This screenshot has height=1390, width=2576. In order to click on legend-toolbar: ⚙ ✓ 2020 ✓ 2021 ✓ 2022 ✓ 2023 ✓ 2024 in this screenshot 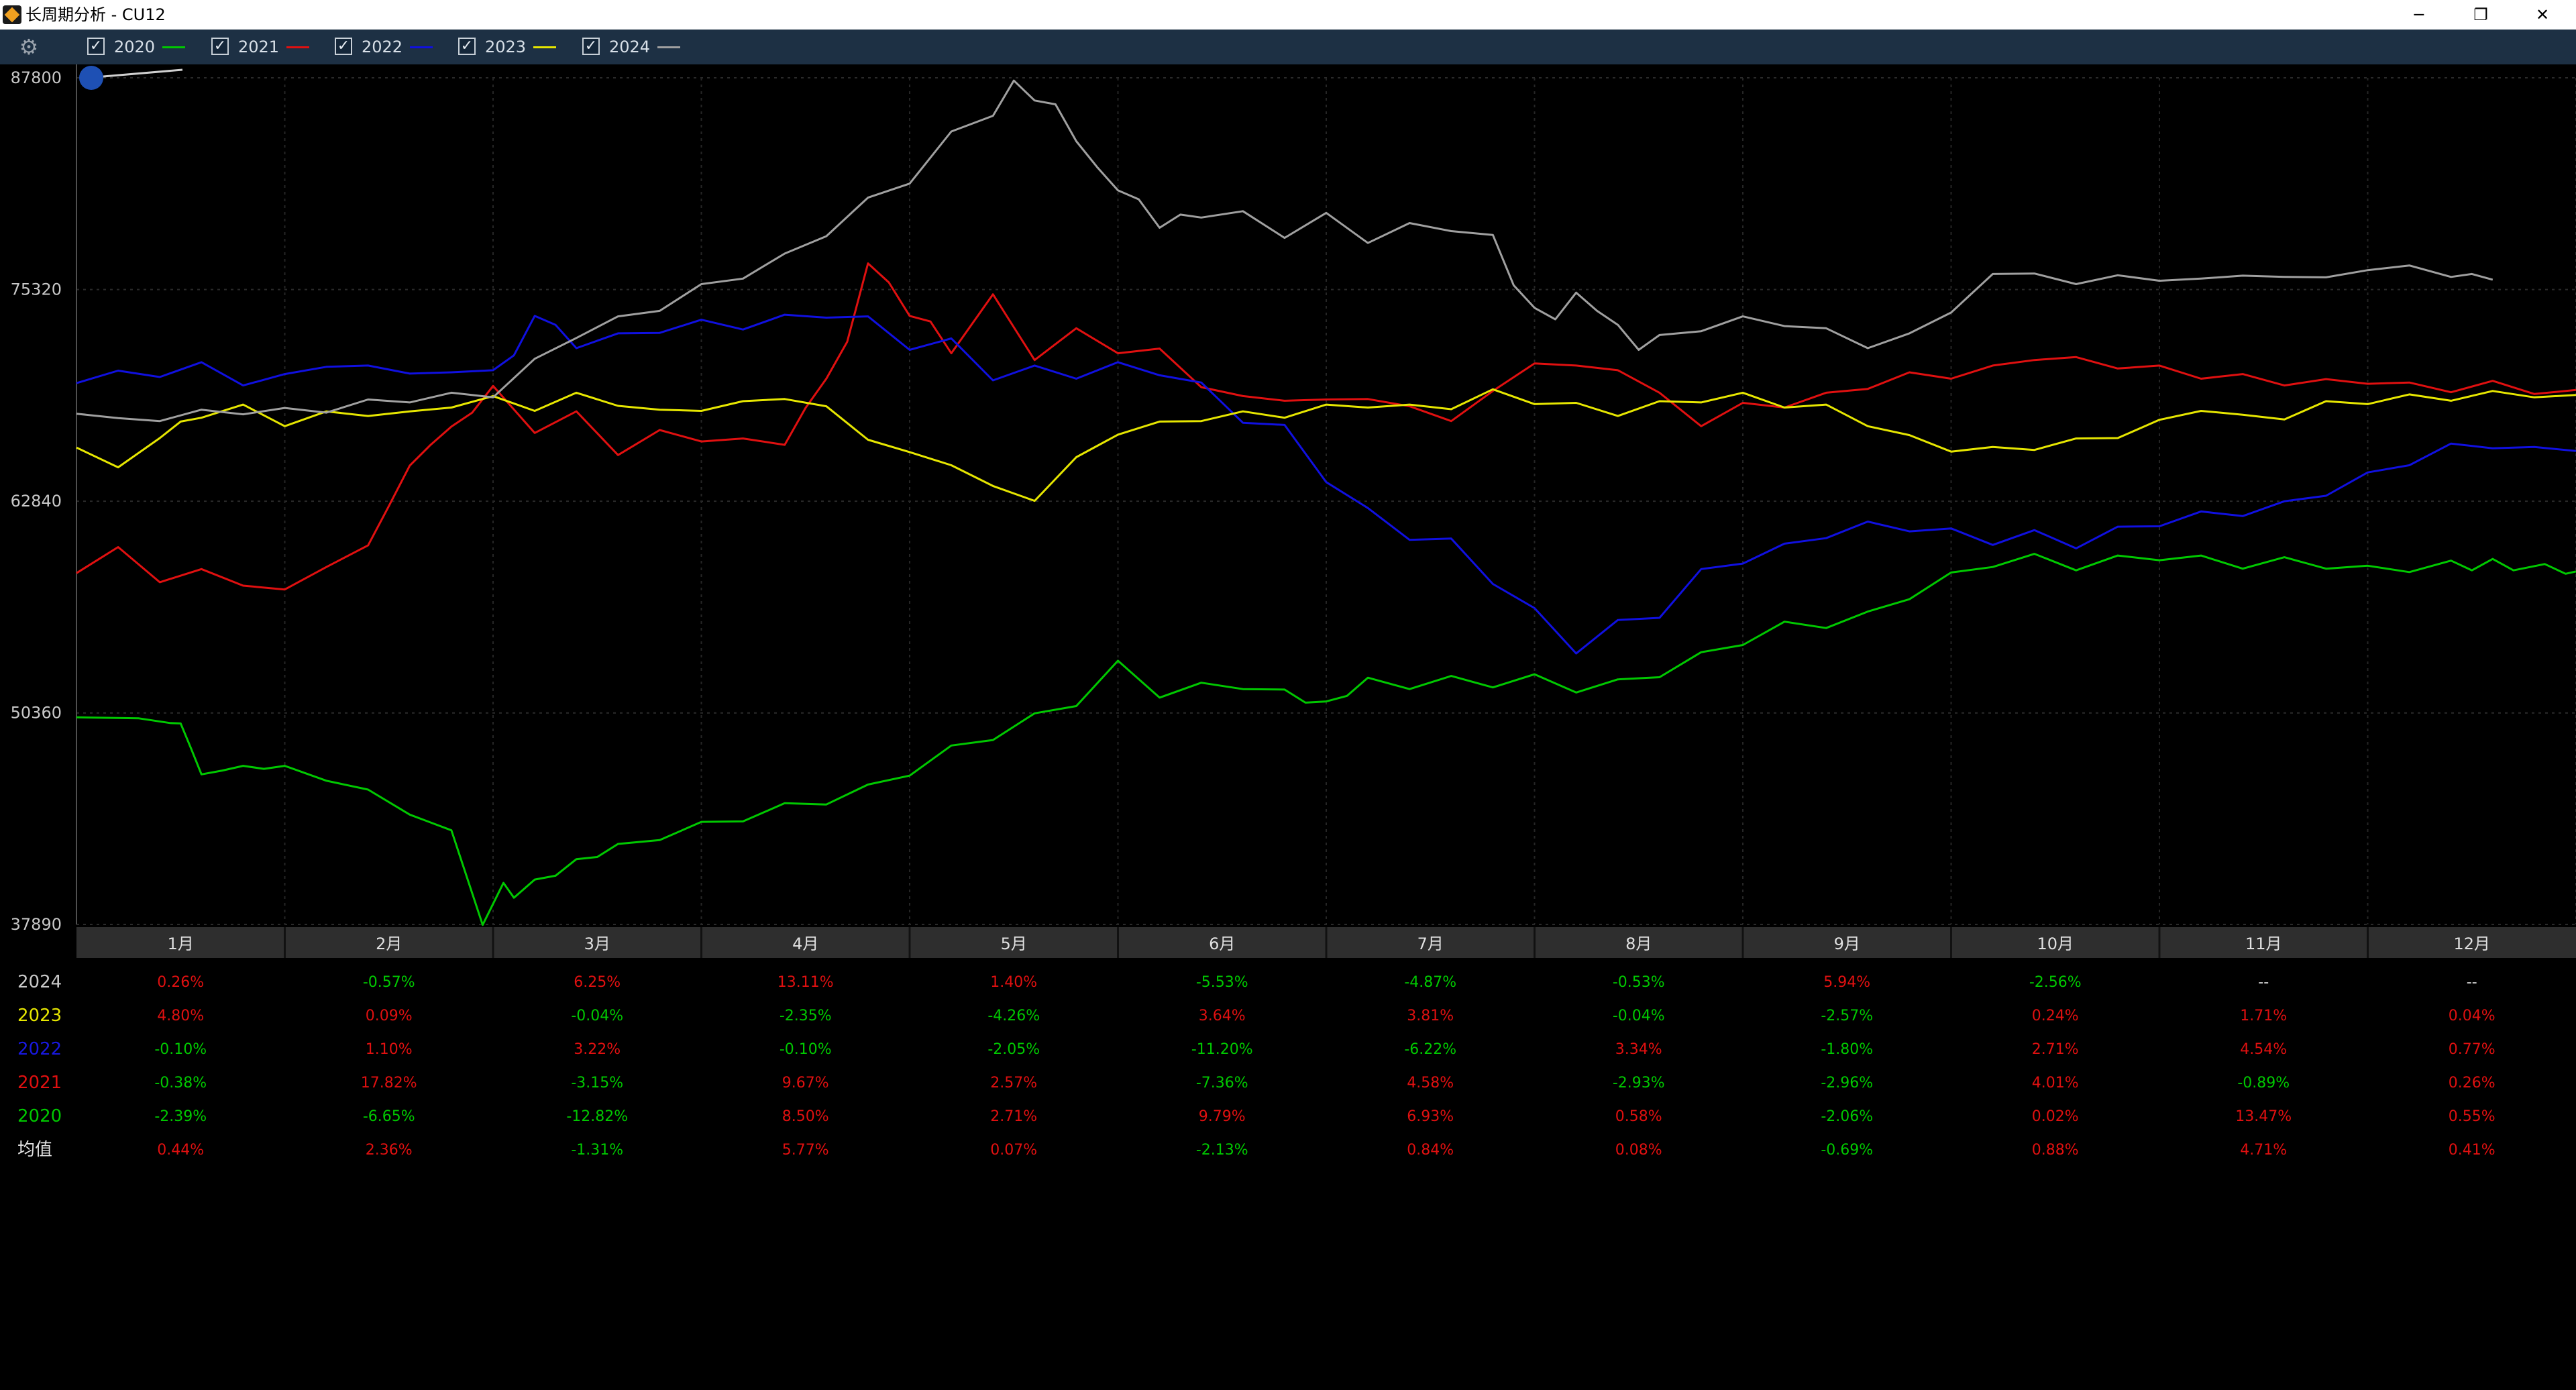, I will do `click(1288, 47)`.